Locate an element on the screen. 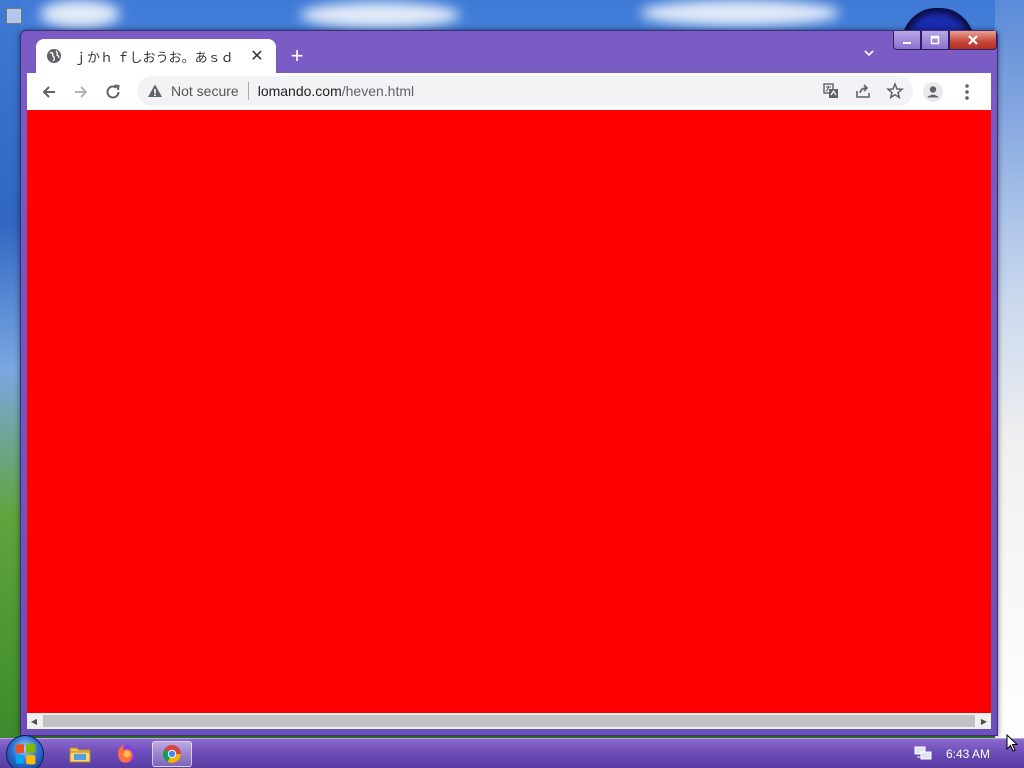 The width and height of the screenshot is (1024, 768). toolbar-right-actions is located at coordinates (950, 91).